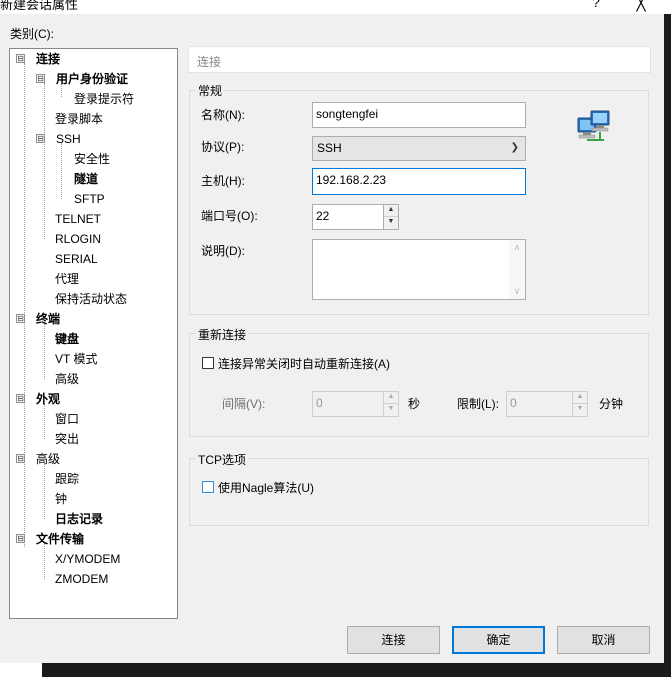  I want to click on protocol-value: SSH, so click(329, 148).